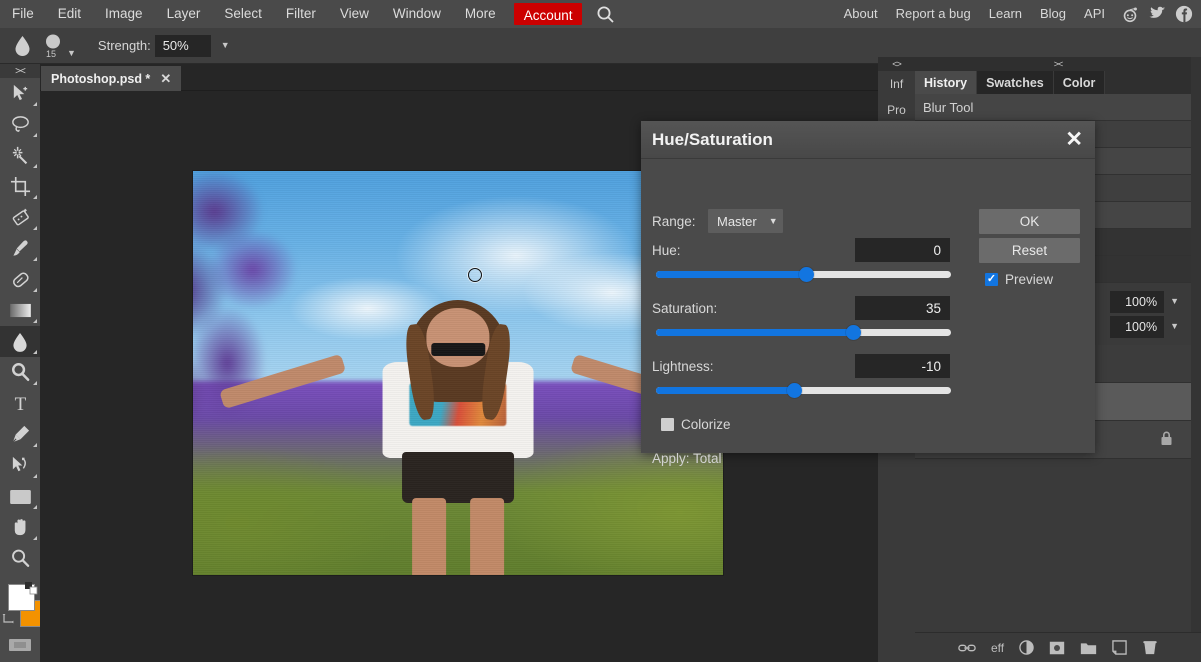  I want to click on new-layer-icon, so click(1119, 647).